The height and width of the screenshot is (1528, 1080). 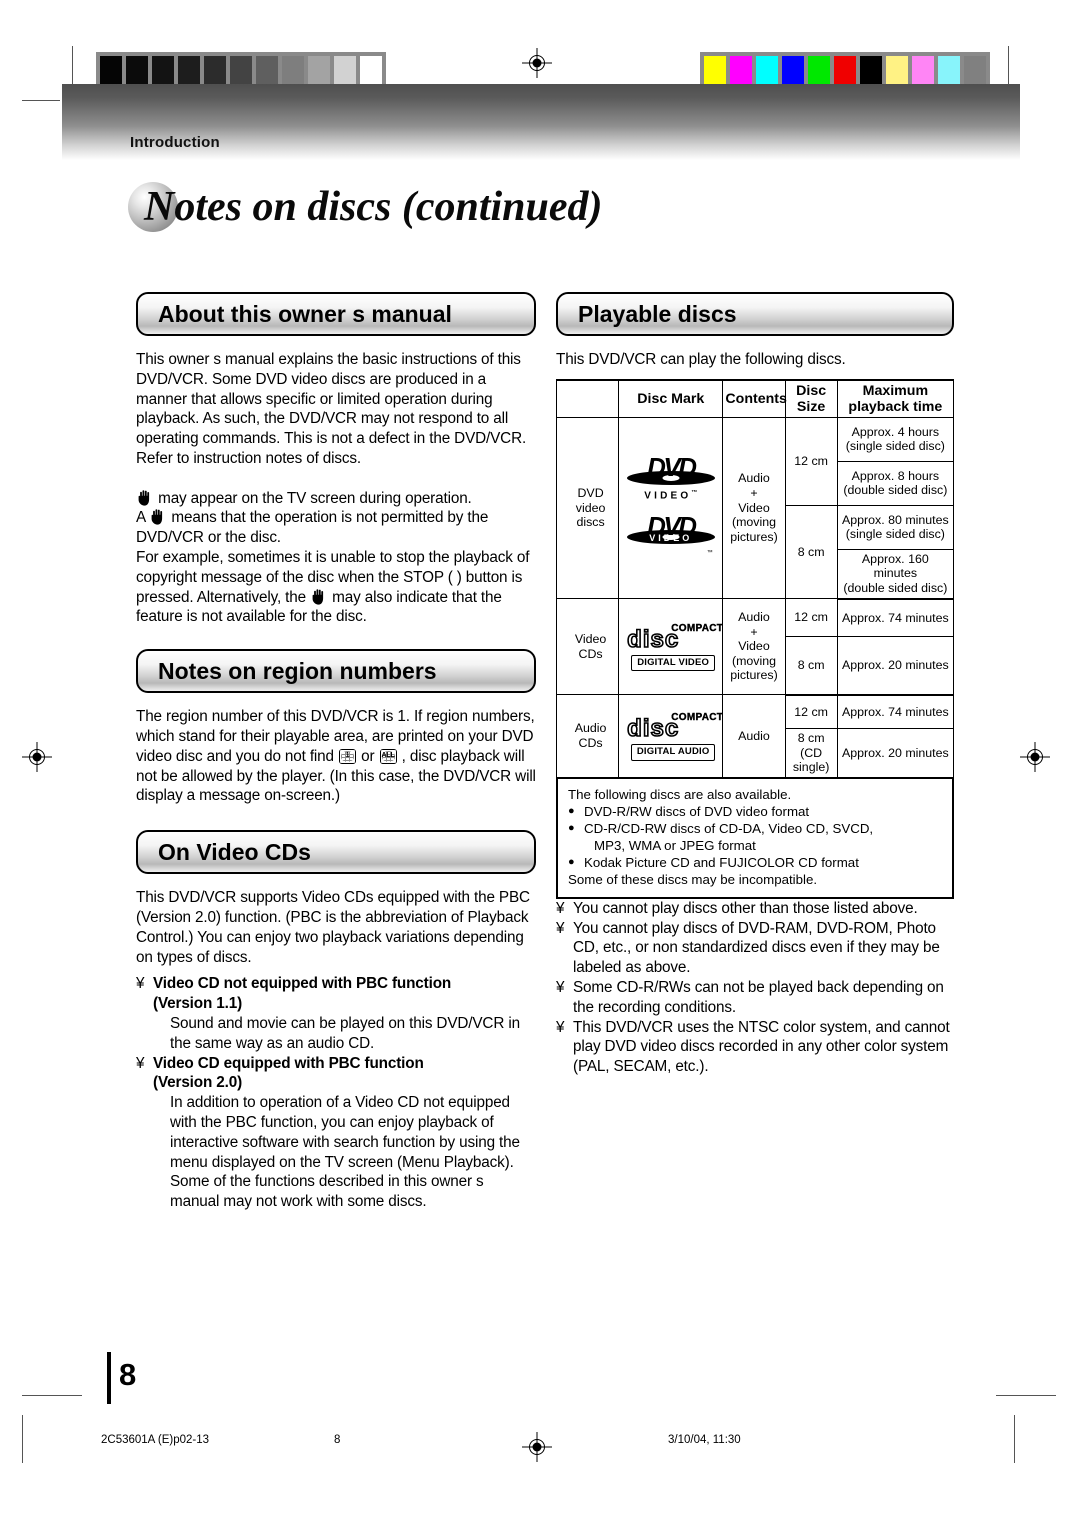 I want to click on contents-dvd-l1: Audio, so click(x=754, y=478).